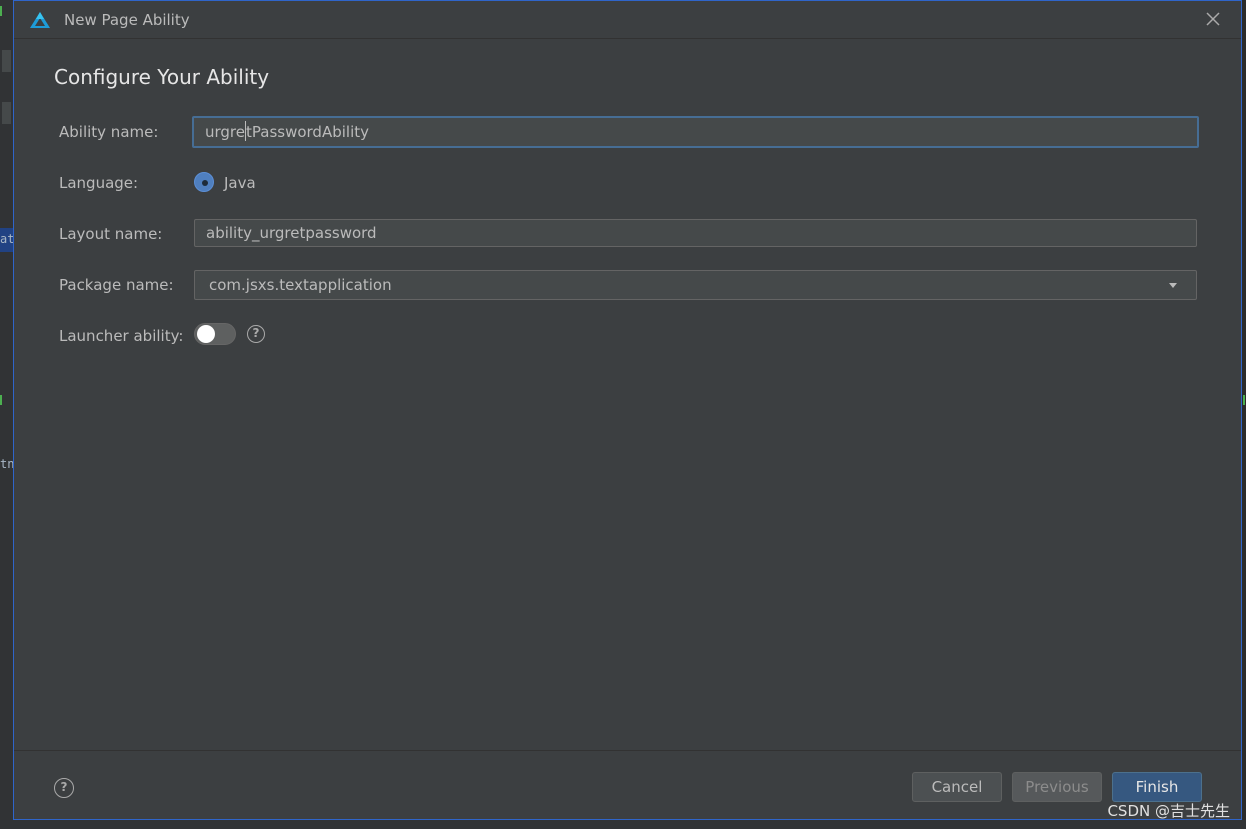 The width and height of the screenshot is (1246, 829). I want to click on dialog-help-icon: ?, so click(64, 788).